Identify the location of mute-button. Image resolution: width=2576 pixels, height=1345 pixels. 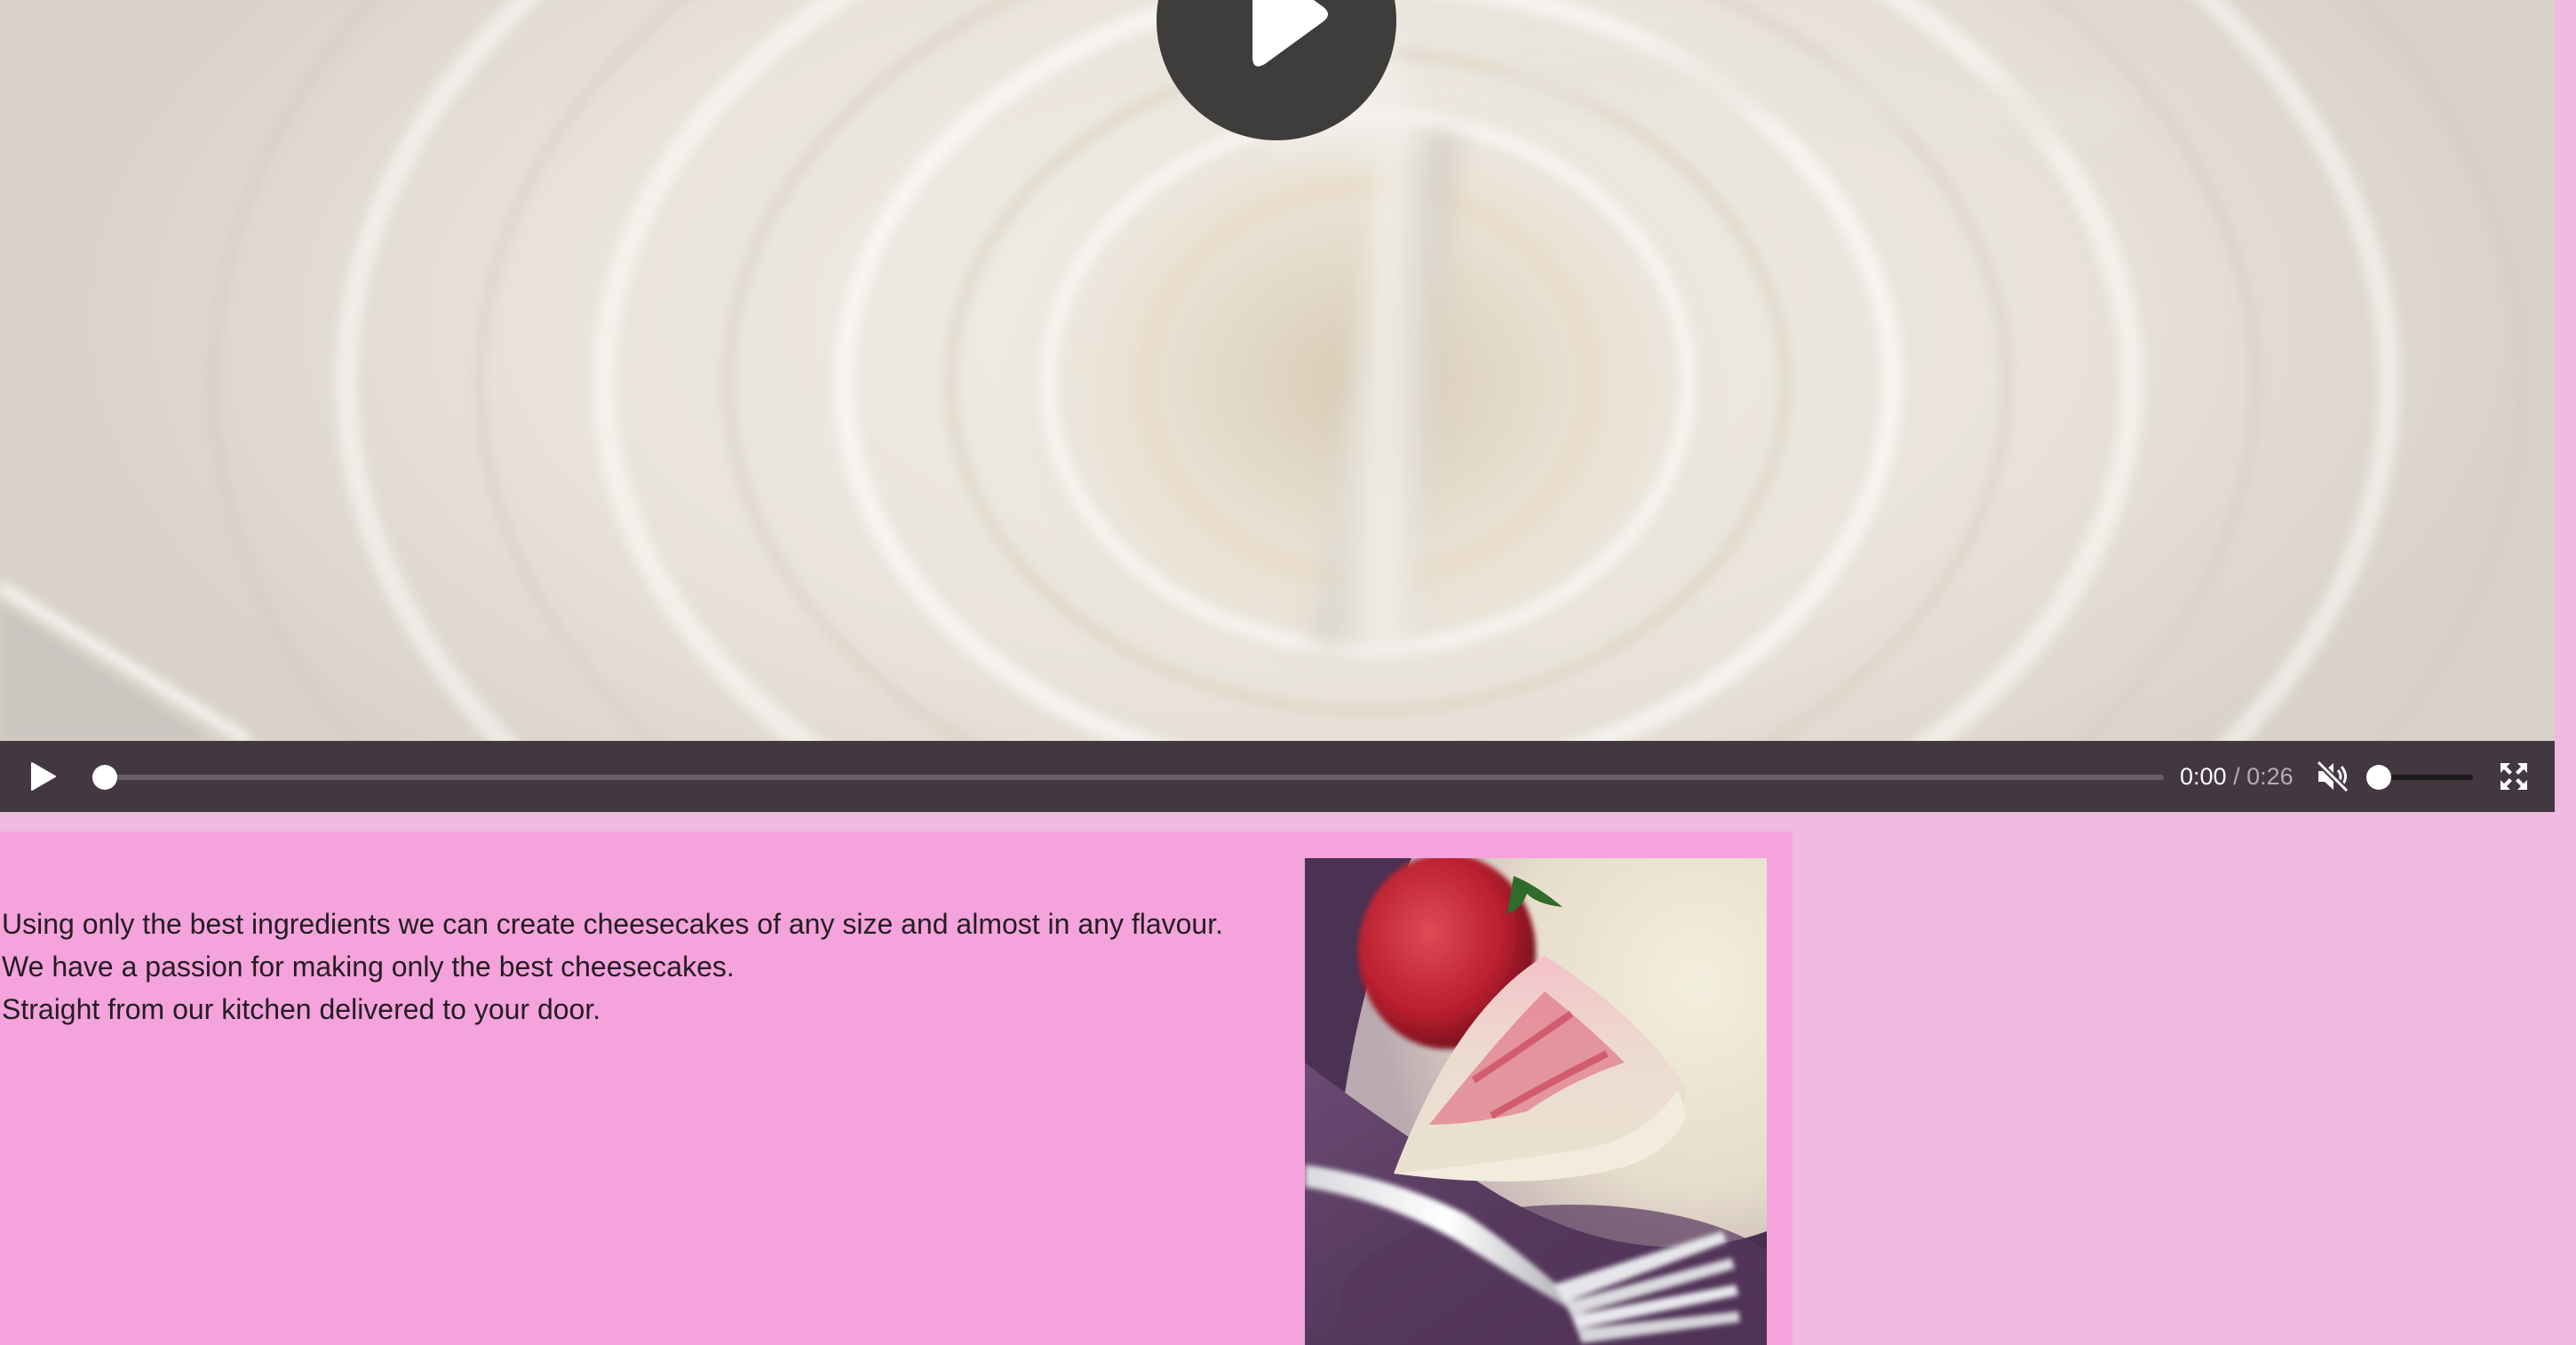
(2332, 776).